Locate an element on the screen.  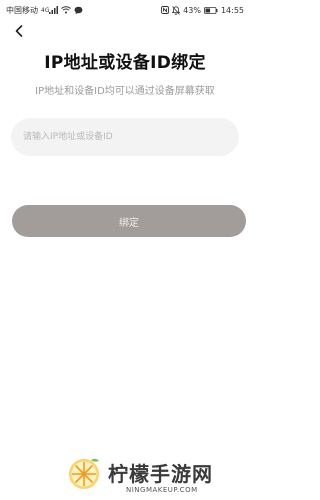
back-button is located at coordinates (19, 31).